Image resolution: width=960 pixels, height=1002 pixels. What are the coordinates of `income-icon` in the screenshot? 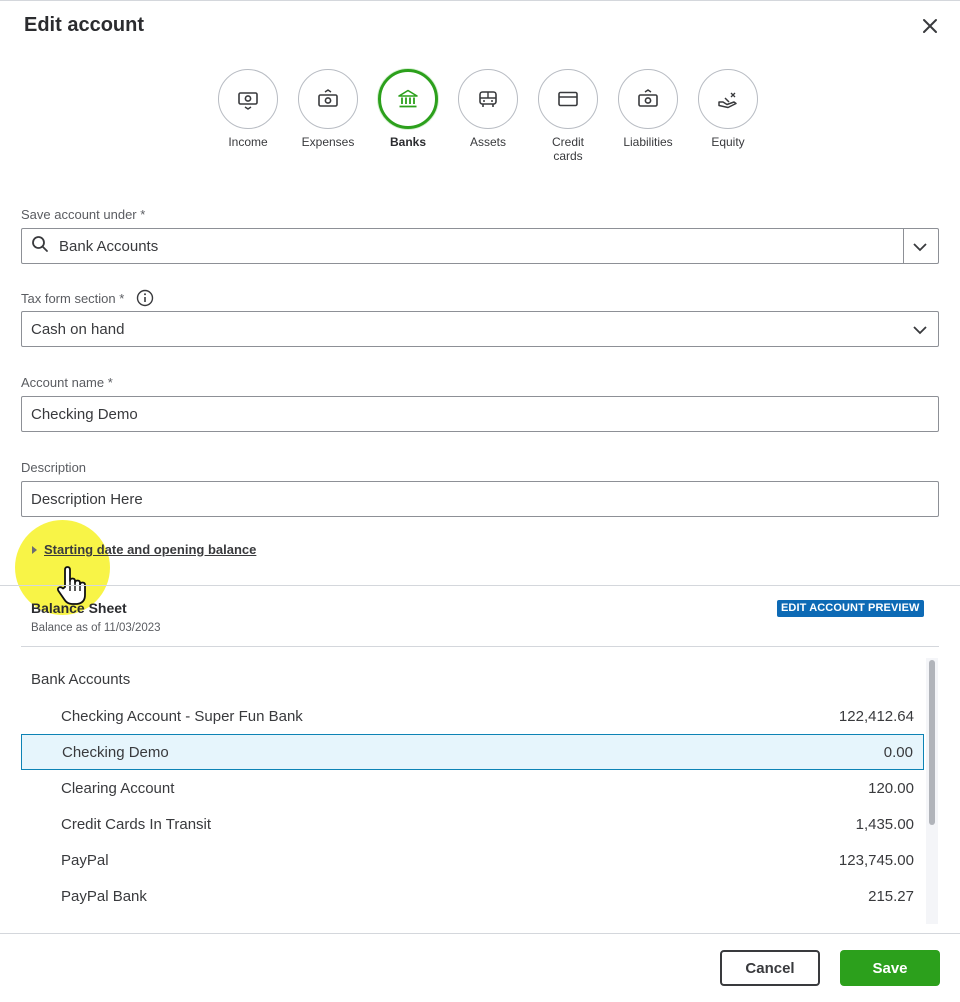 It's located at (248, 99).